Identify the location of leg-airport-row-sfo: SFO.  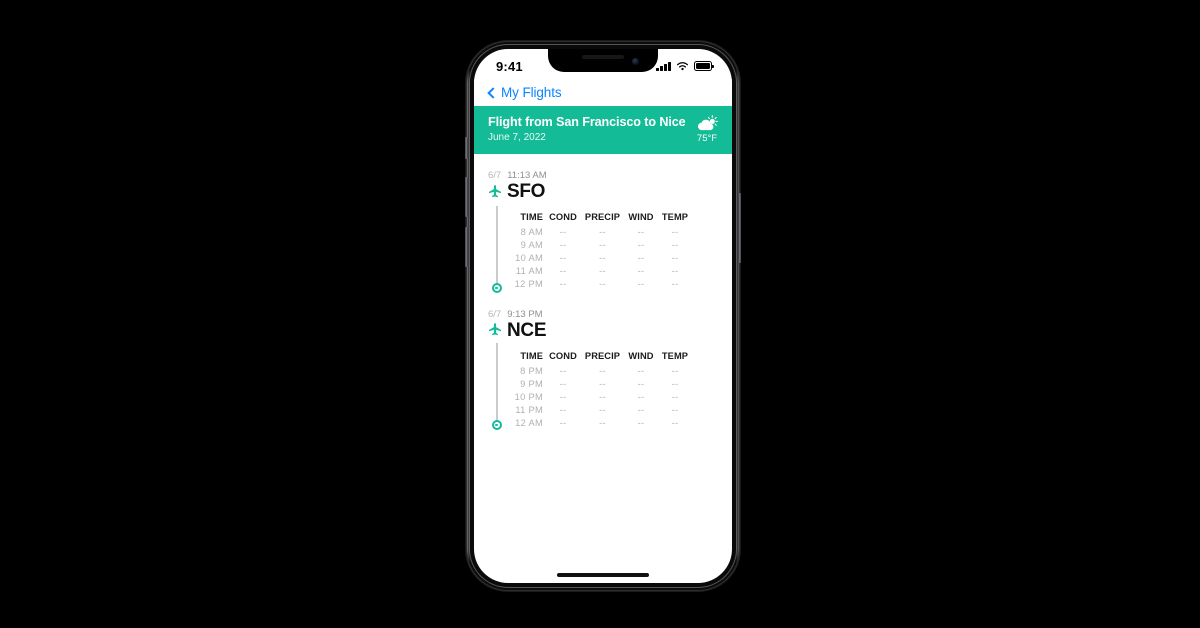
(610, 191).